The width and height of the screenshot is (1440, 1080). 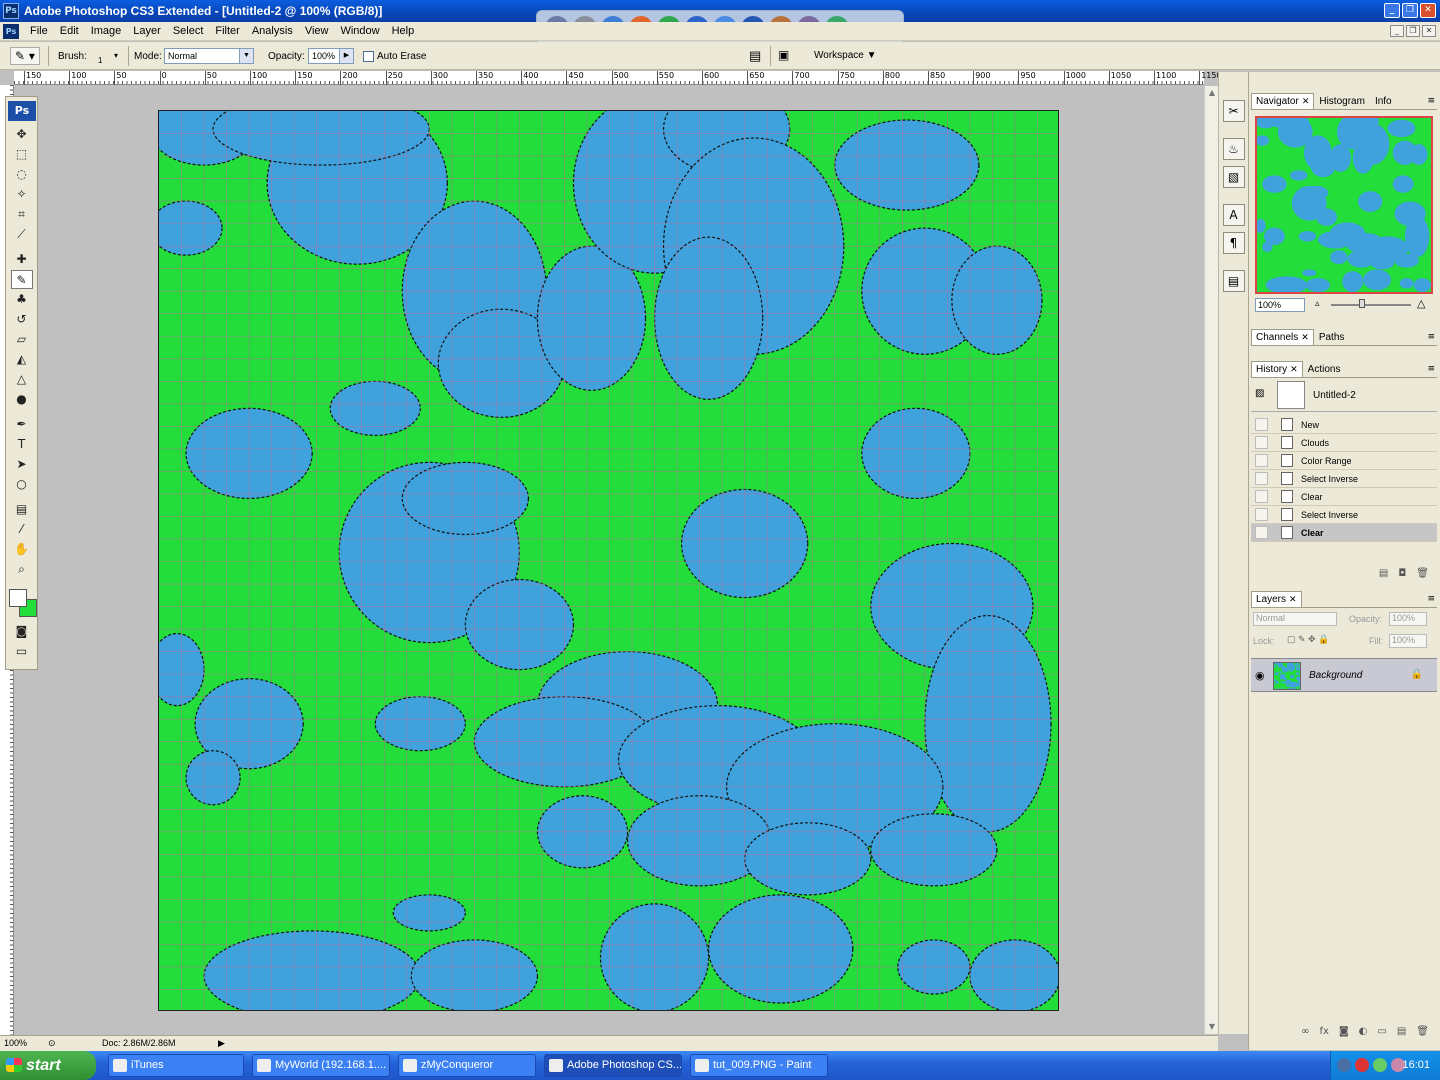 What do you see at coordinates (331, 56) in the screenshot?
I see `opacity-field: 100% ▶` at bounding box center [331, 56].